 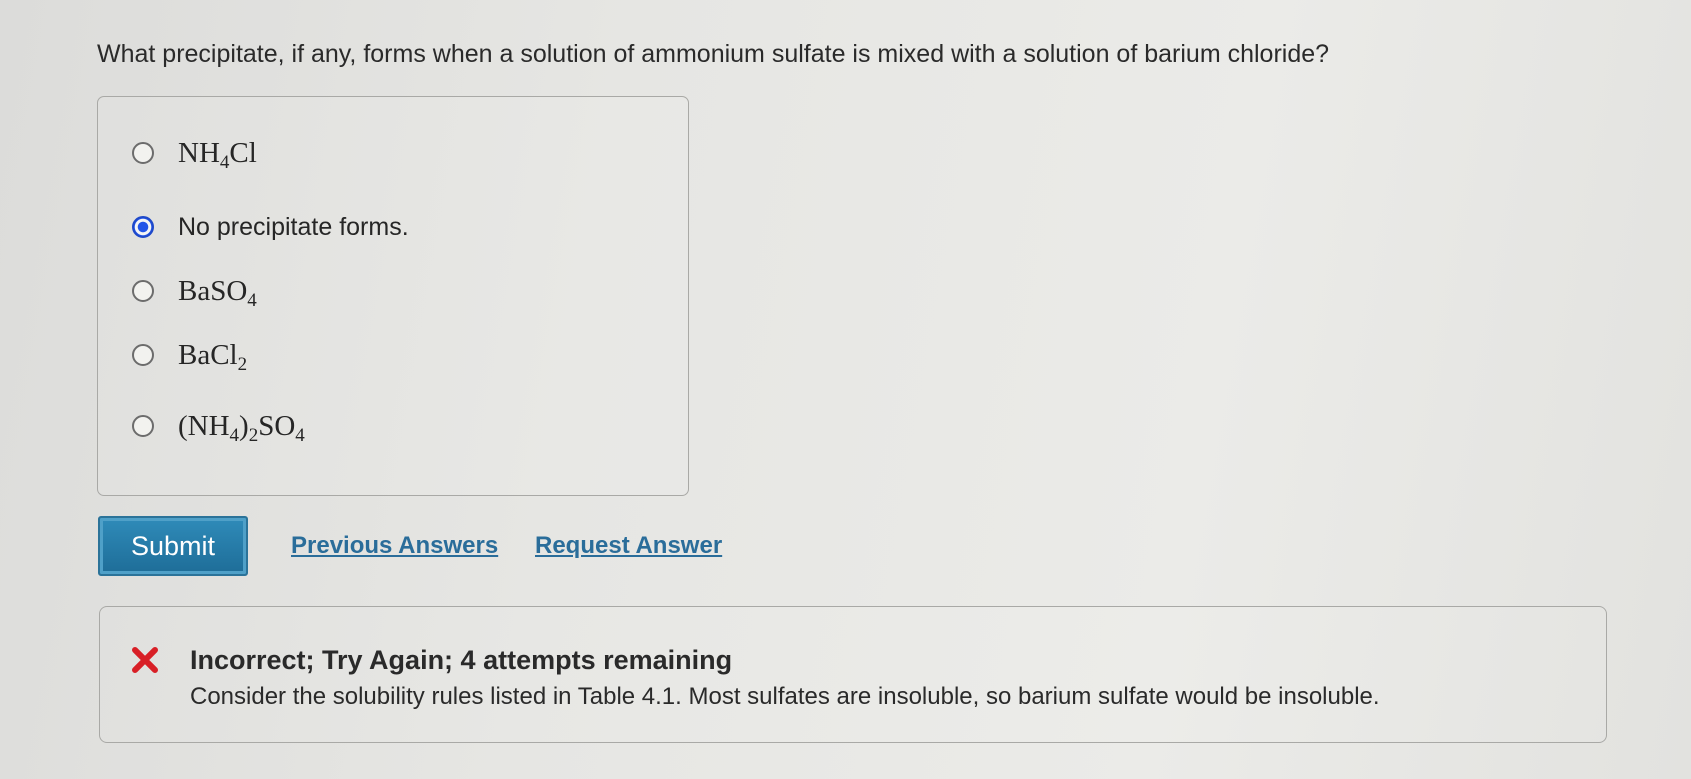 What do you see at coordinates (628, 546) in the screenshot?
I see `request-answer-link: Request Answer` at bounding box center [628, 546].